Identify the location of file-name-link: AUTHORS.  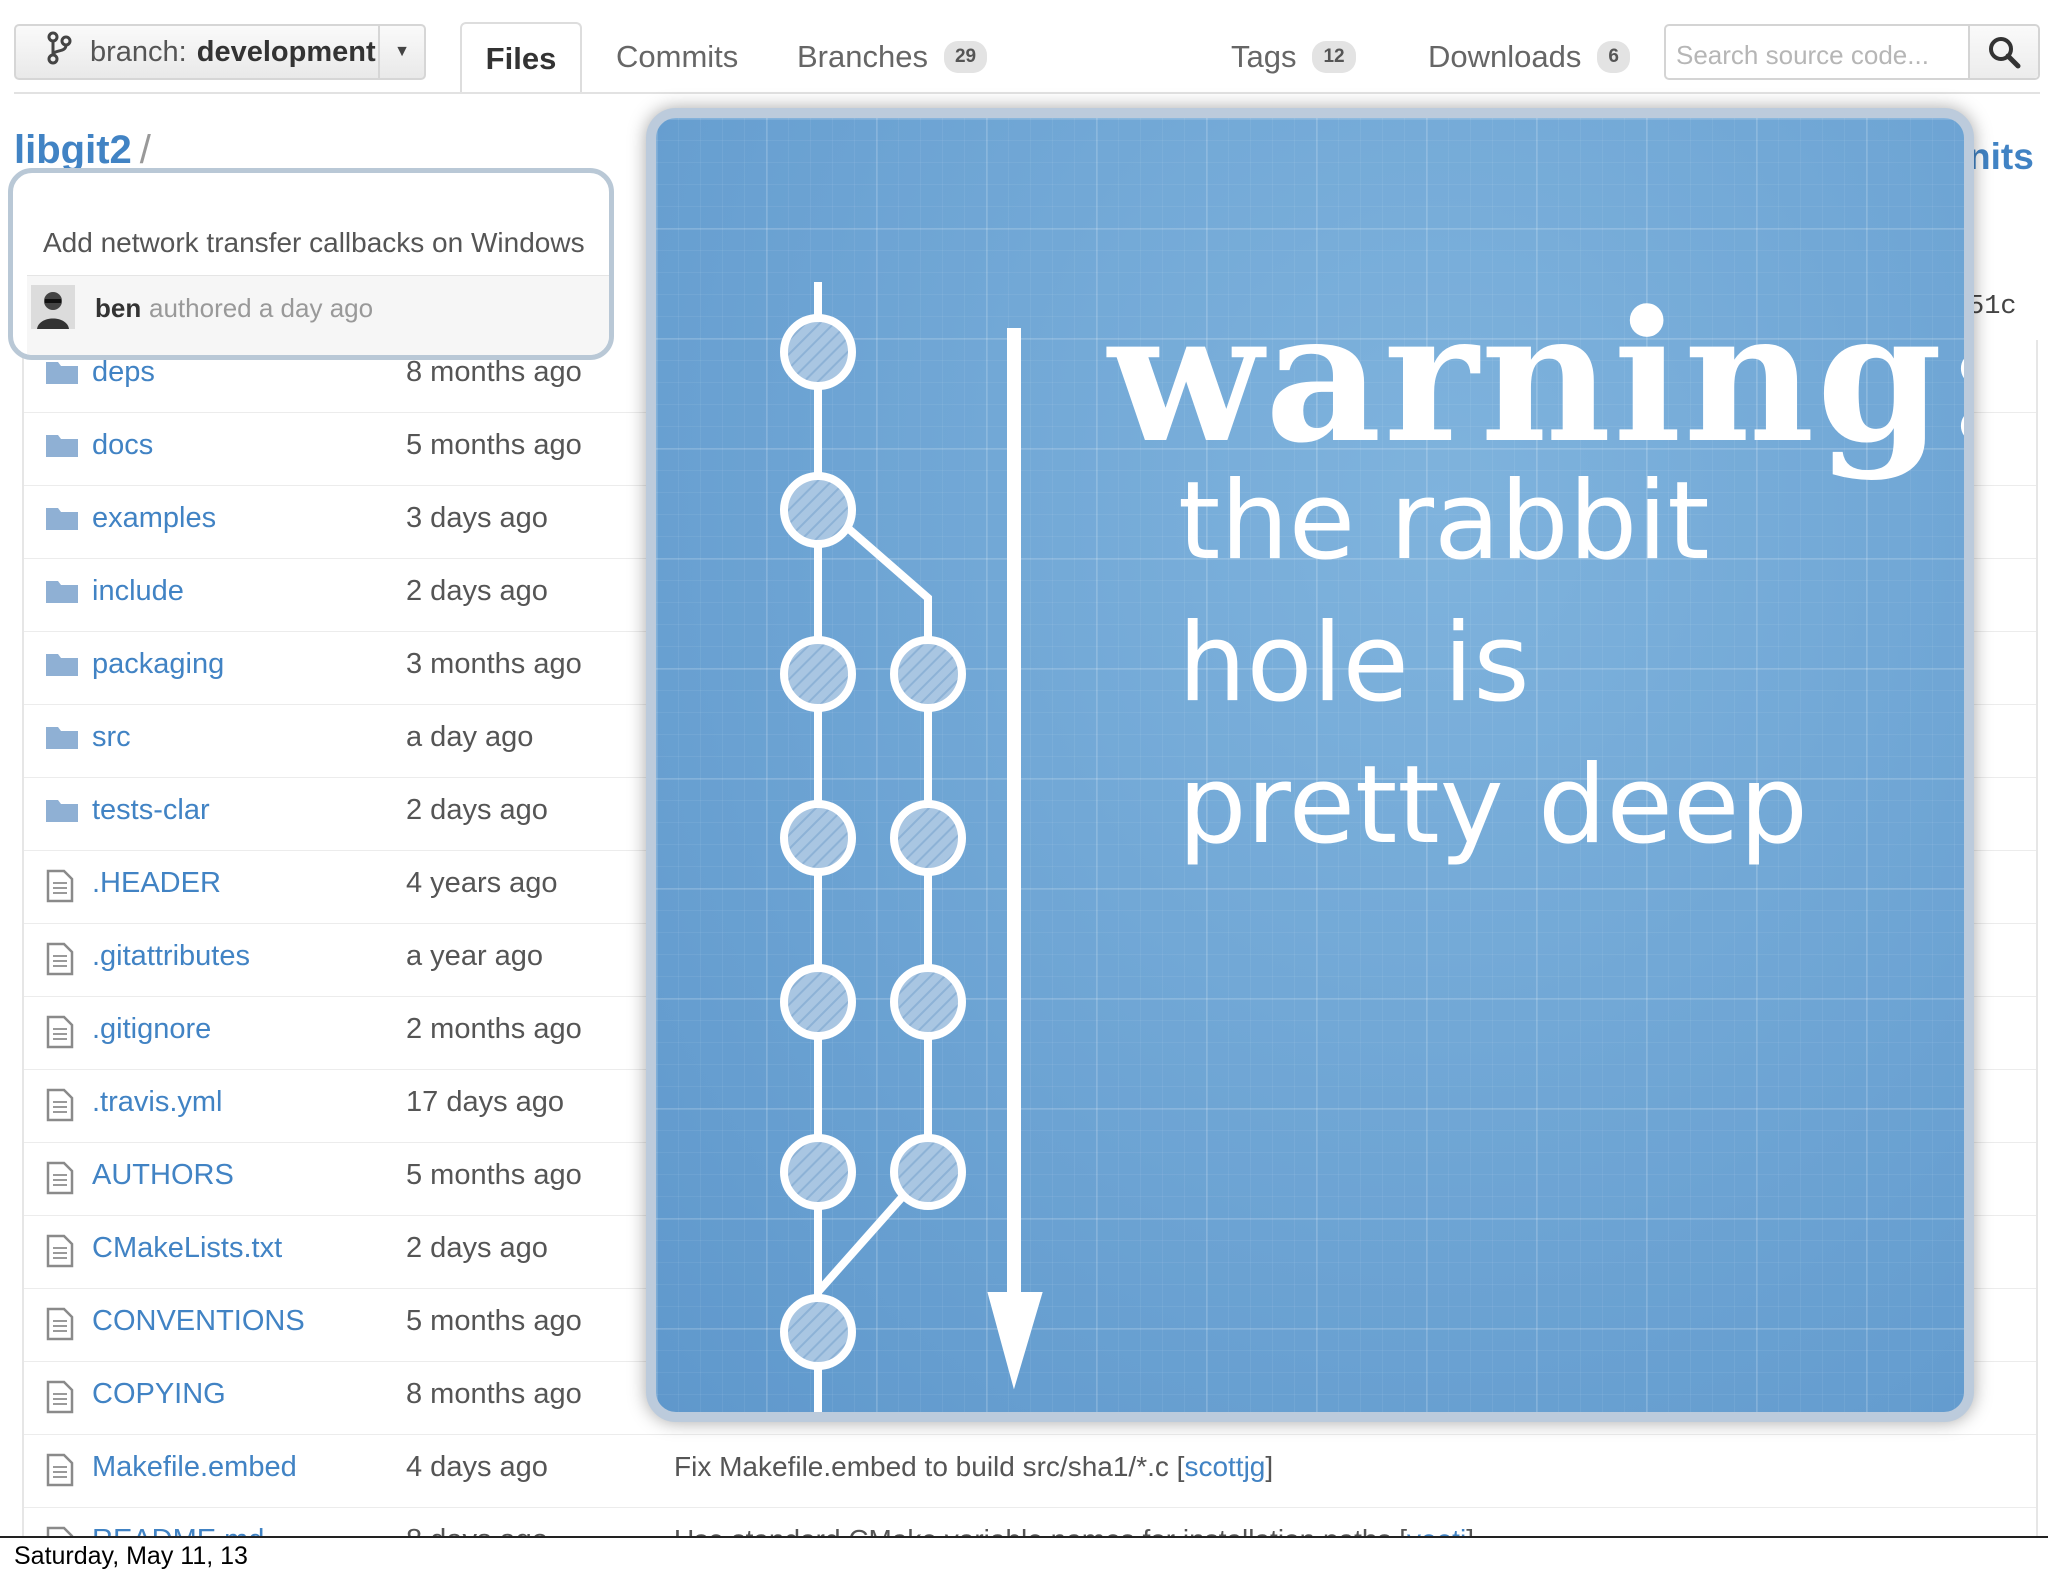
(163, 1175).